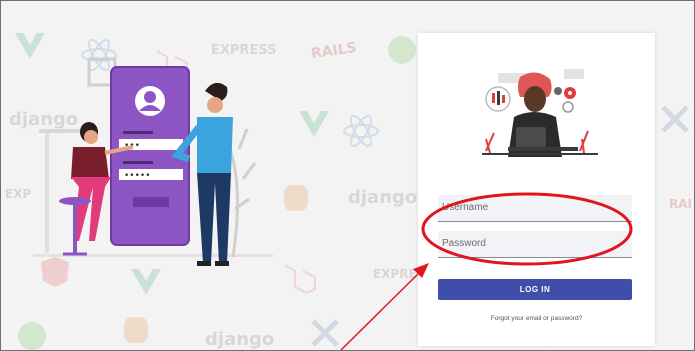 Image resolution: width=695 pixels, height=351 pixels. What do you see at coordinates (334, 51) in the screenshot?
I see `bg-rails-text: RAILS` at bounding box center [334, 51].